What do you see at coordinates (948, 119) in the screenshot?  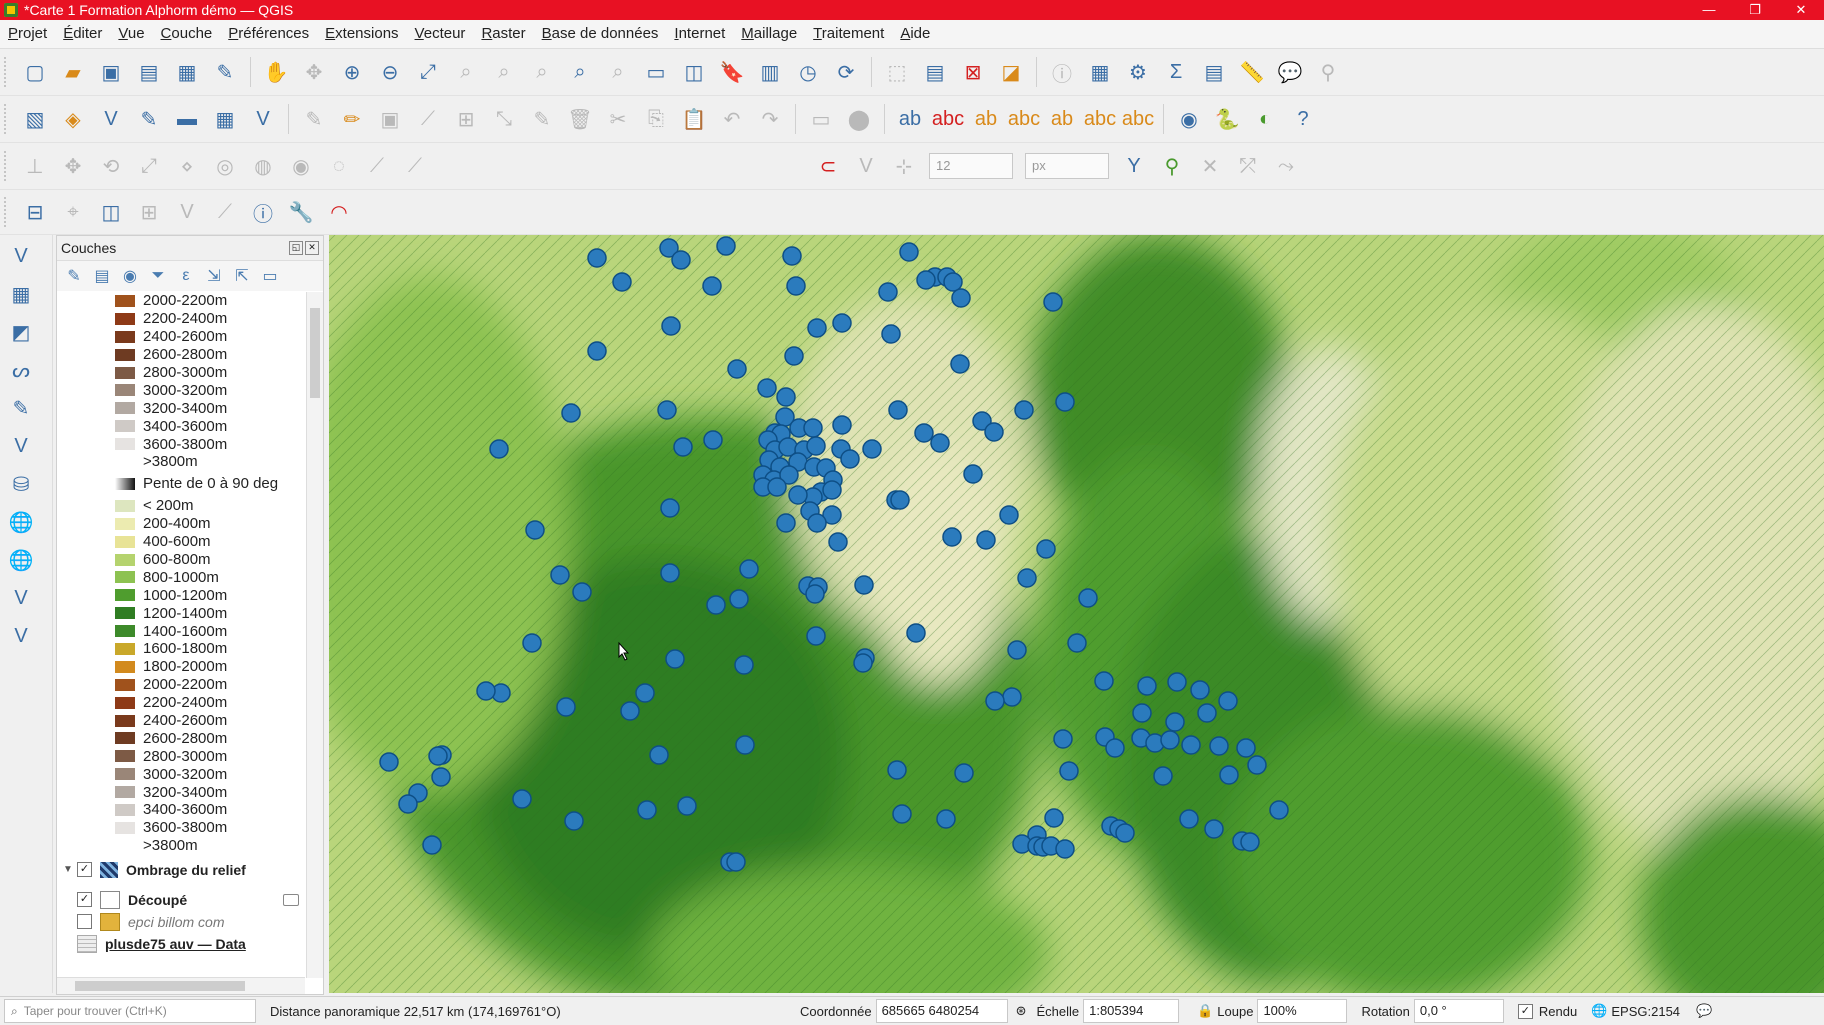 I see `layer-diagram-icon: abc` at bounding box center [948, 119].